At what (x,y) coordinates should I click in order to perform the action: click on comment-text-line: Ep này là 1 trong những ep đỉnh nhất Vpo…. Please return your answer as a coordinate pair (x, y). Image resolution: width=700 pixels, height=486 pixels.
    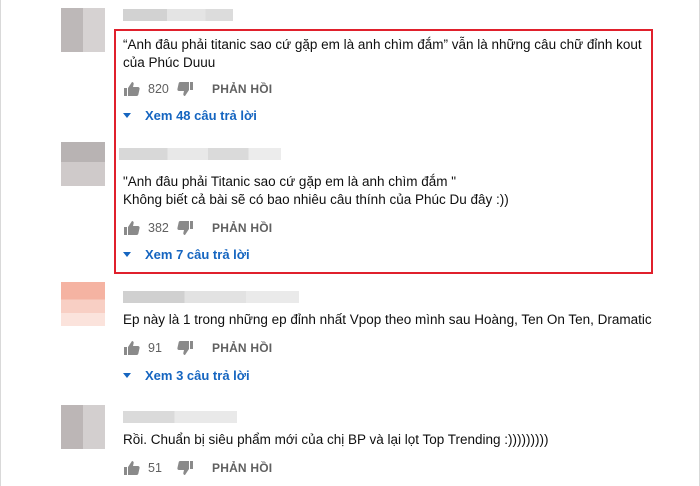
    Looking at the image, I should click on (387, 319).